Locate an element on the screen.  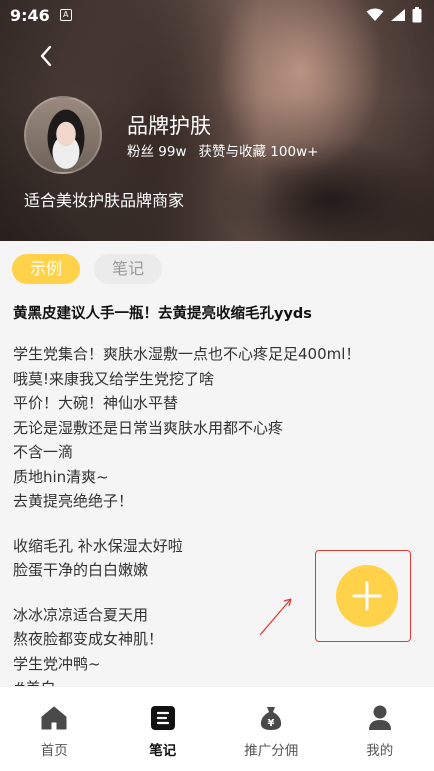
notes-icon is located at coordinates (162, 718).